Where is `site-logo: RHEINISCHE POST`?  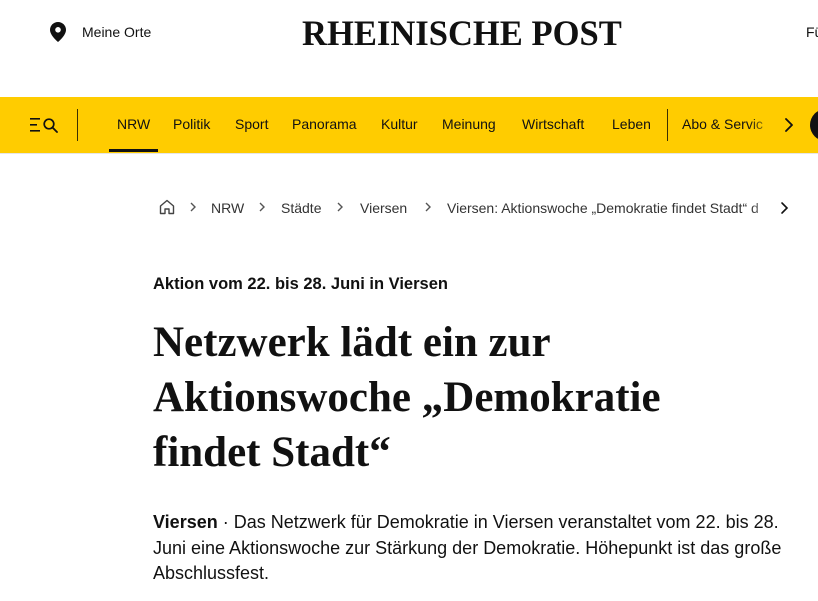 site-logo: RHEINISCHE POST is located at coordinates (467, 34).